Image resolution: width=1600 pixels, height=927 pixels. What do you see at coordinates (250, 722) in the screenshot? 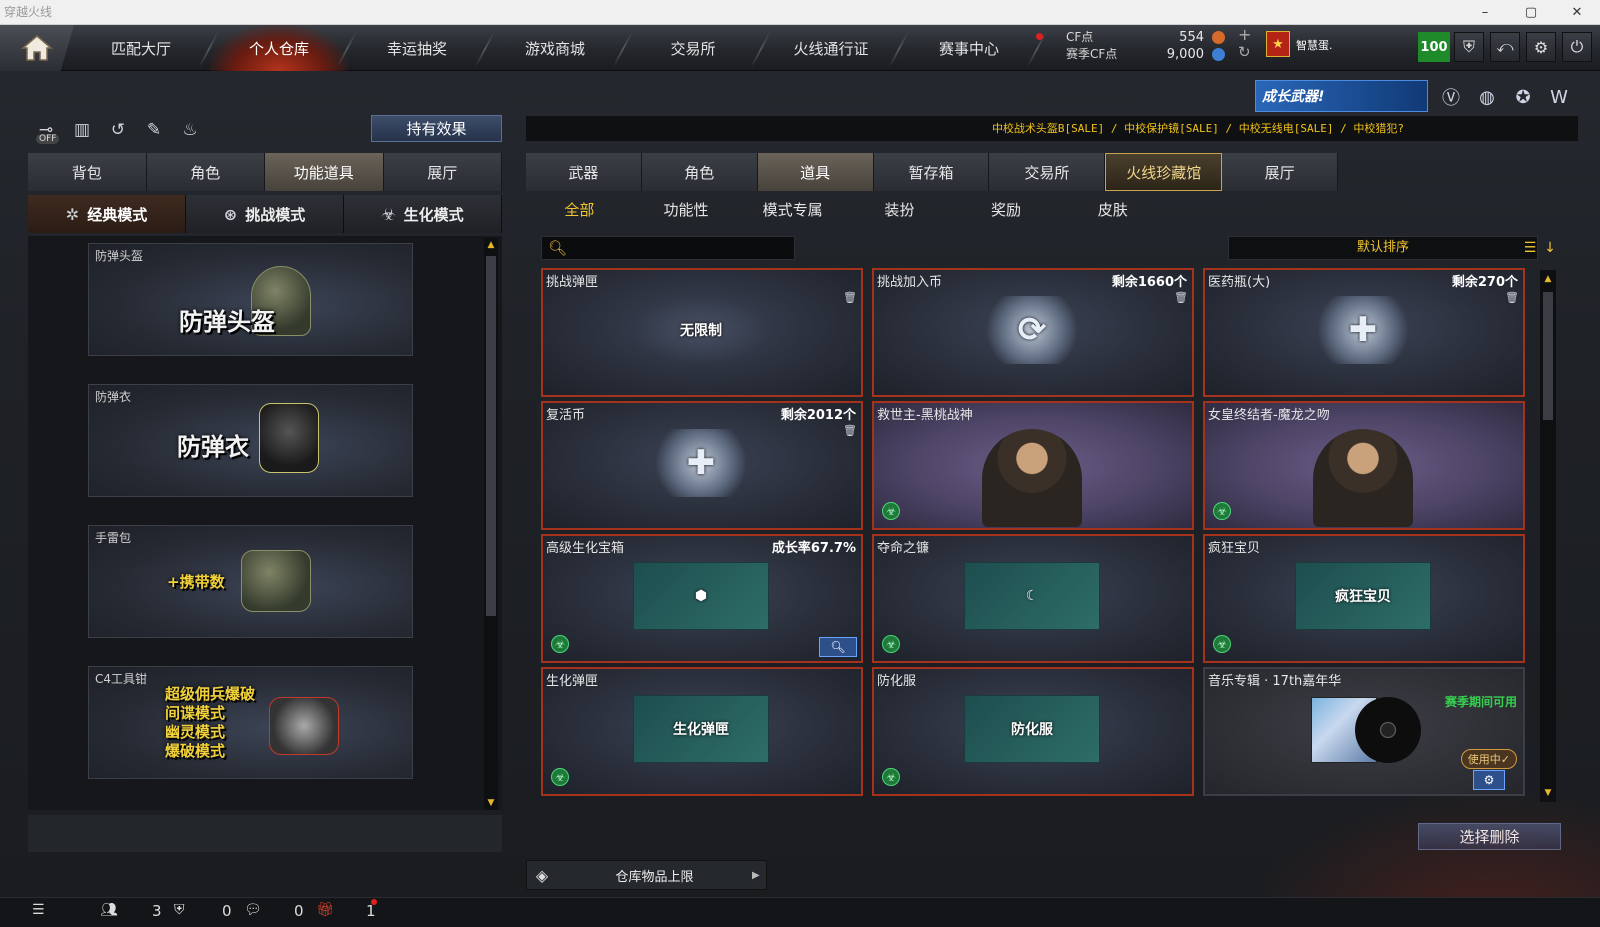
I see `card-c4-pliers: C4工具钳 超级佣兵爆破 间谍模式 幽灵模式 爆破模式` at bounding box center [250, 722].